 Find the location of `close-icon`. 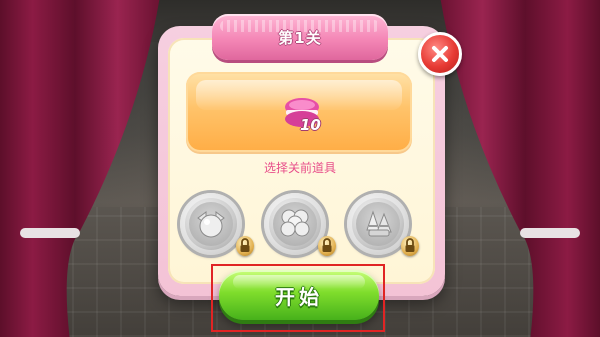

close-icon is located at coordinates (440, 54).